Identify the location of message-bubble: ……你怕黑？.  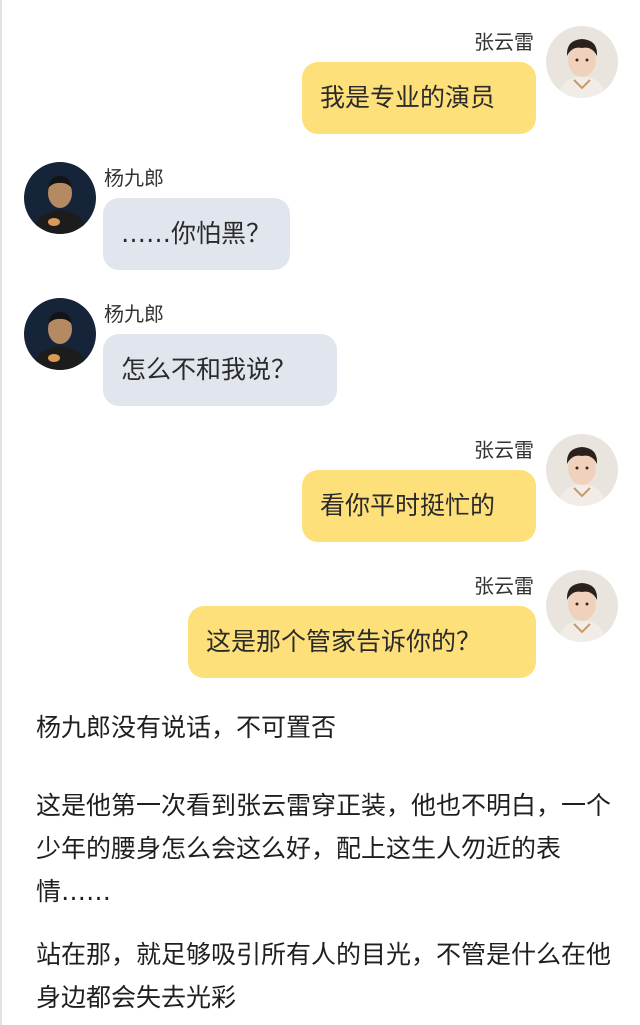
(196, 234).